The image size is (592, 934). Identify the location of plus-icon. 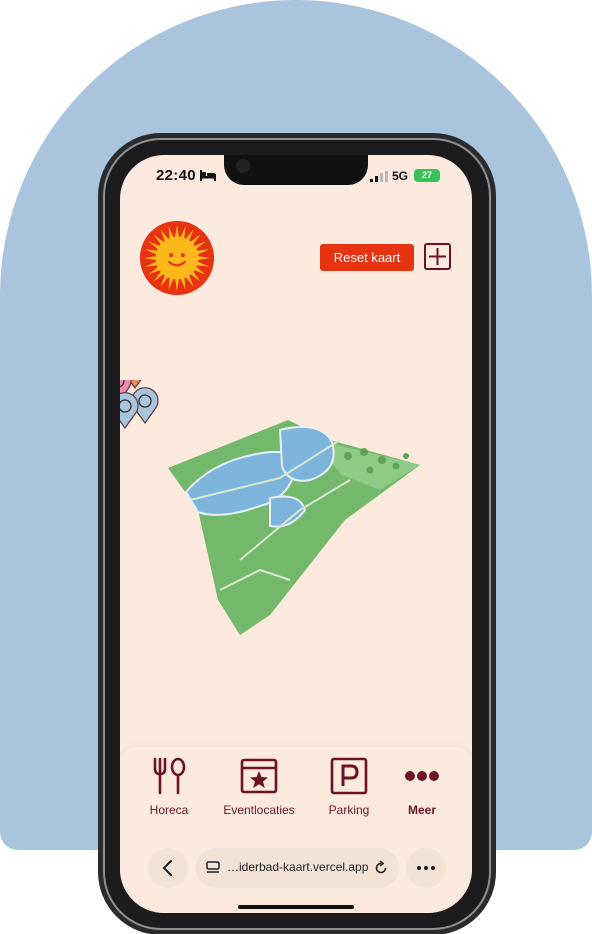
(437, 256).